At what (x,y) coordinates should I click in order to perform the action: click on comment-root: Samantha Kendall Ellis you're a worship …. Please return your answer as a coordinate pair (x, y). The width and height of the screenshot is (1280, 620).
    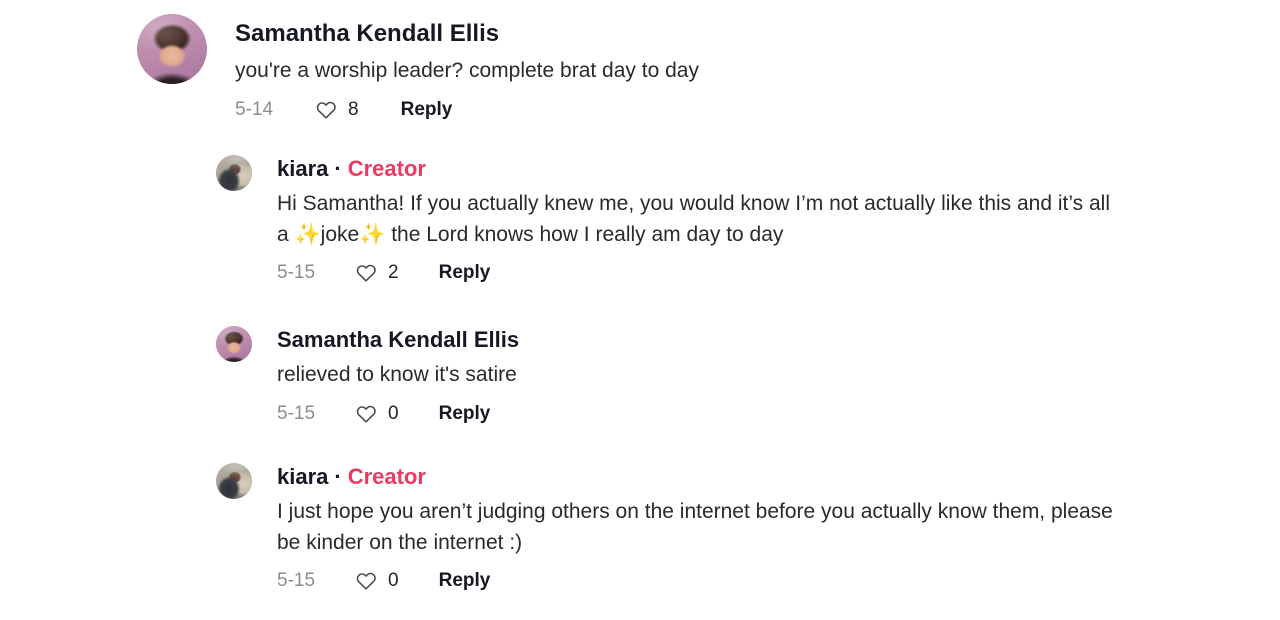
    Looking at the image, I should click on (418, 67).